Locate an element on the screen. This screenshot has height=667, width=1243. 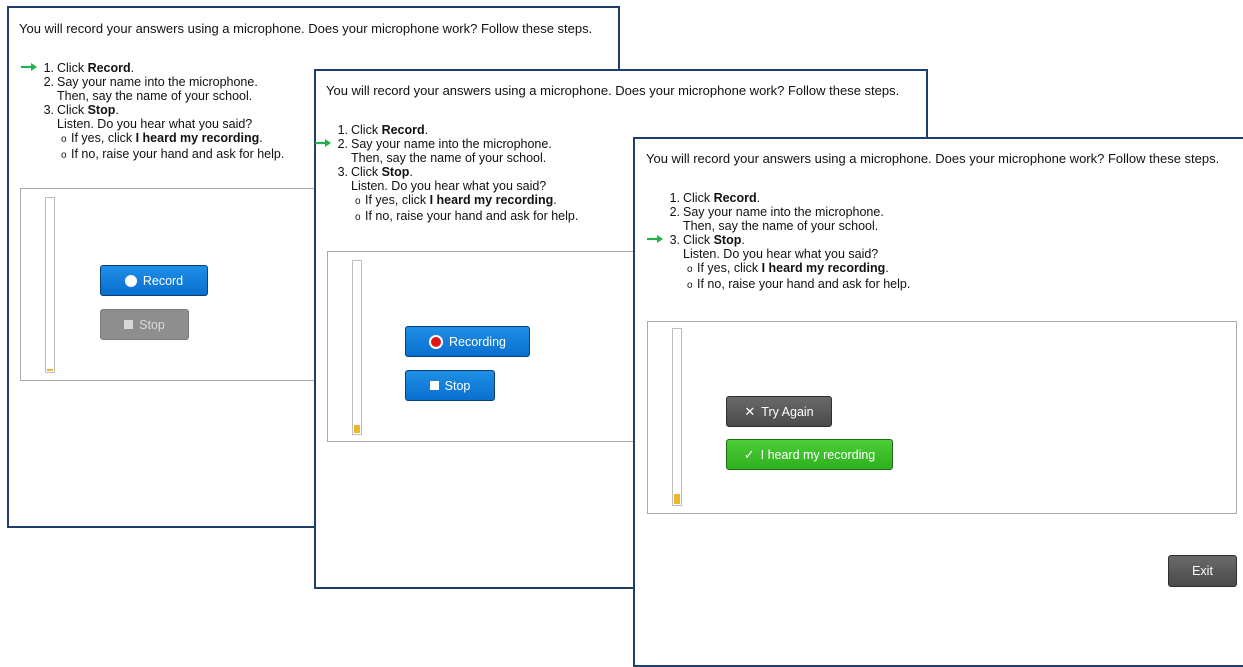
recorder-area: ✕ Try Again ✓ I heard my recording is located at coordinates (942, 417).